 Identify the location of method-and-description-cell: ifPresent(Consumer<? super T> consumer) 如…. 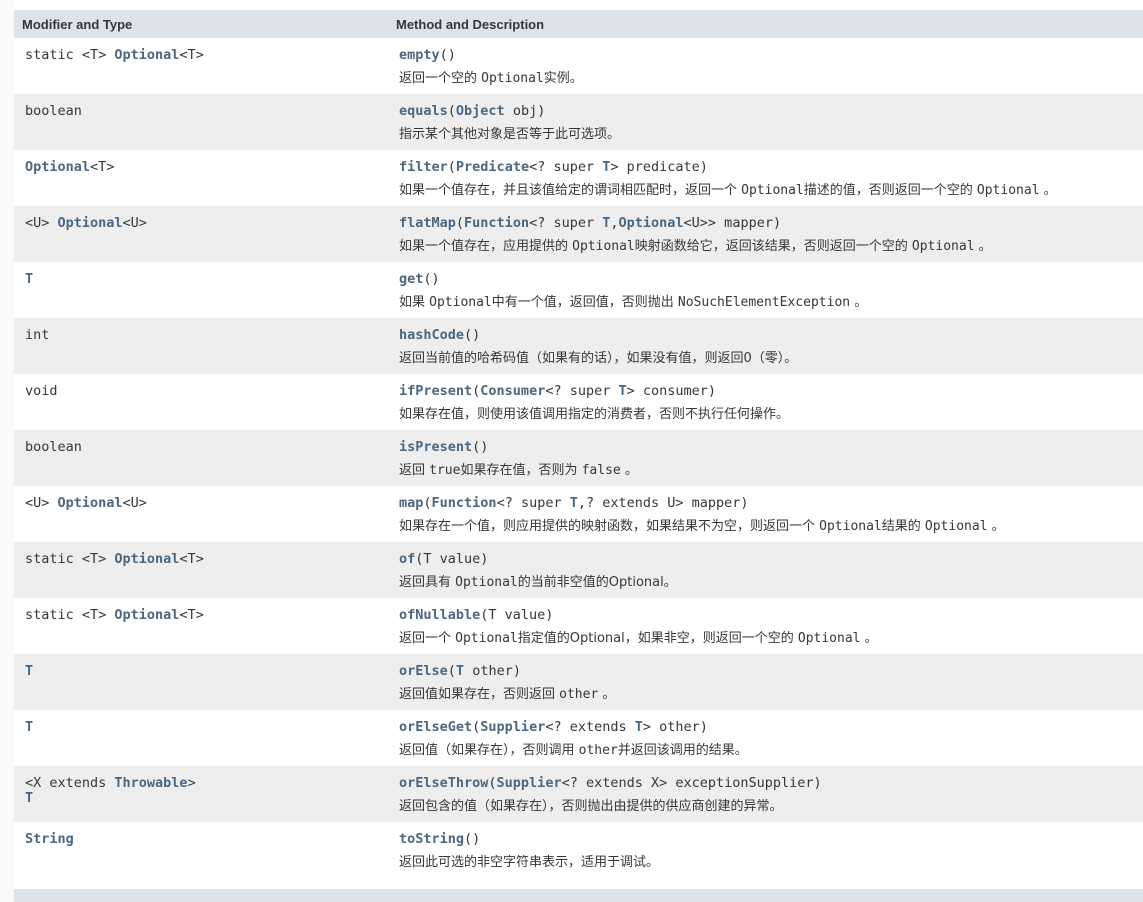
(765, 402).